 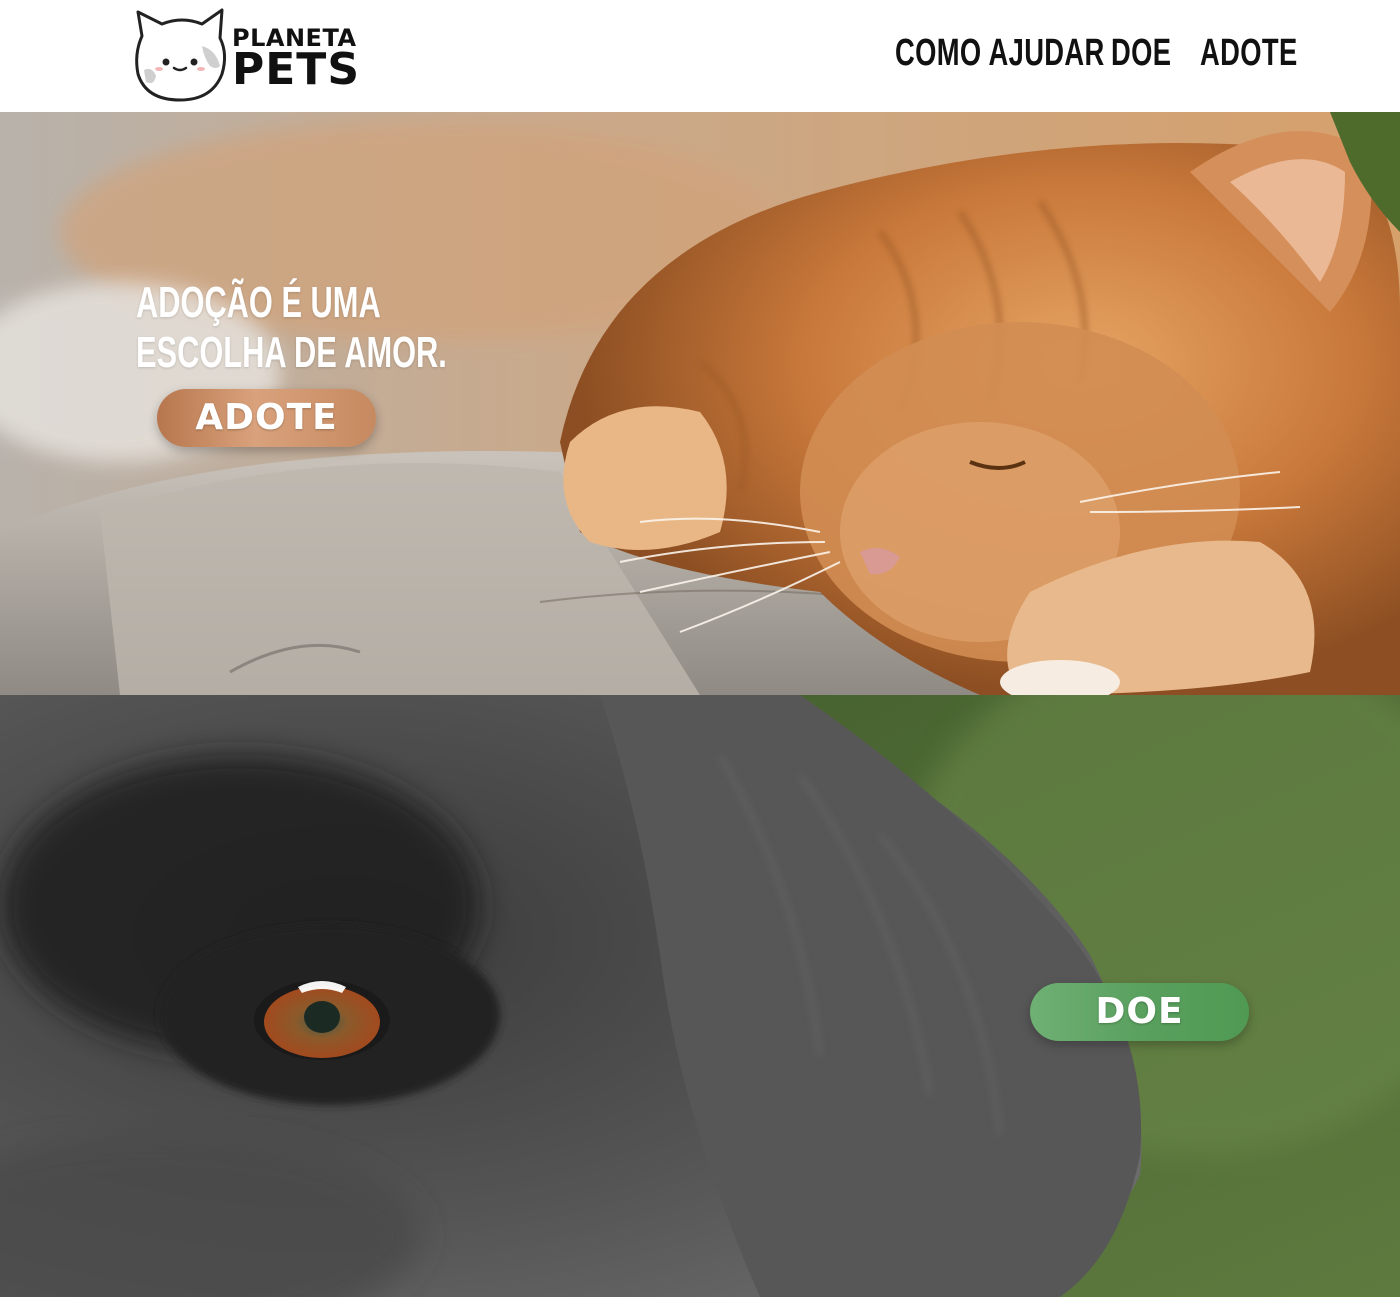 What do you see at coordinates (181, 55) in the screenshot?
I see `cat-face-icon` at bounding box center [181, 55].